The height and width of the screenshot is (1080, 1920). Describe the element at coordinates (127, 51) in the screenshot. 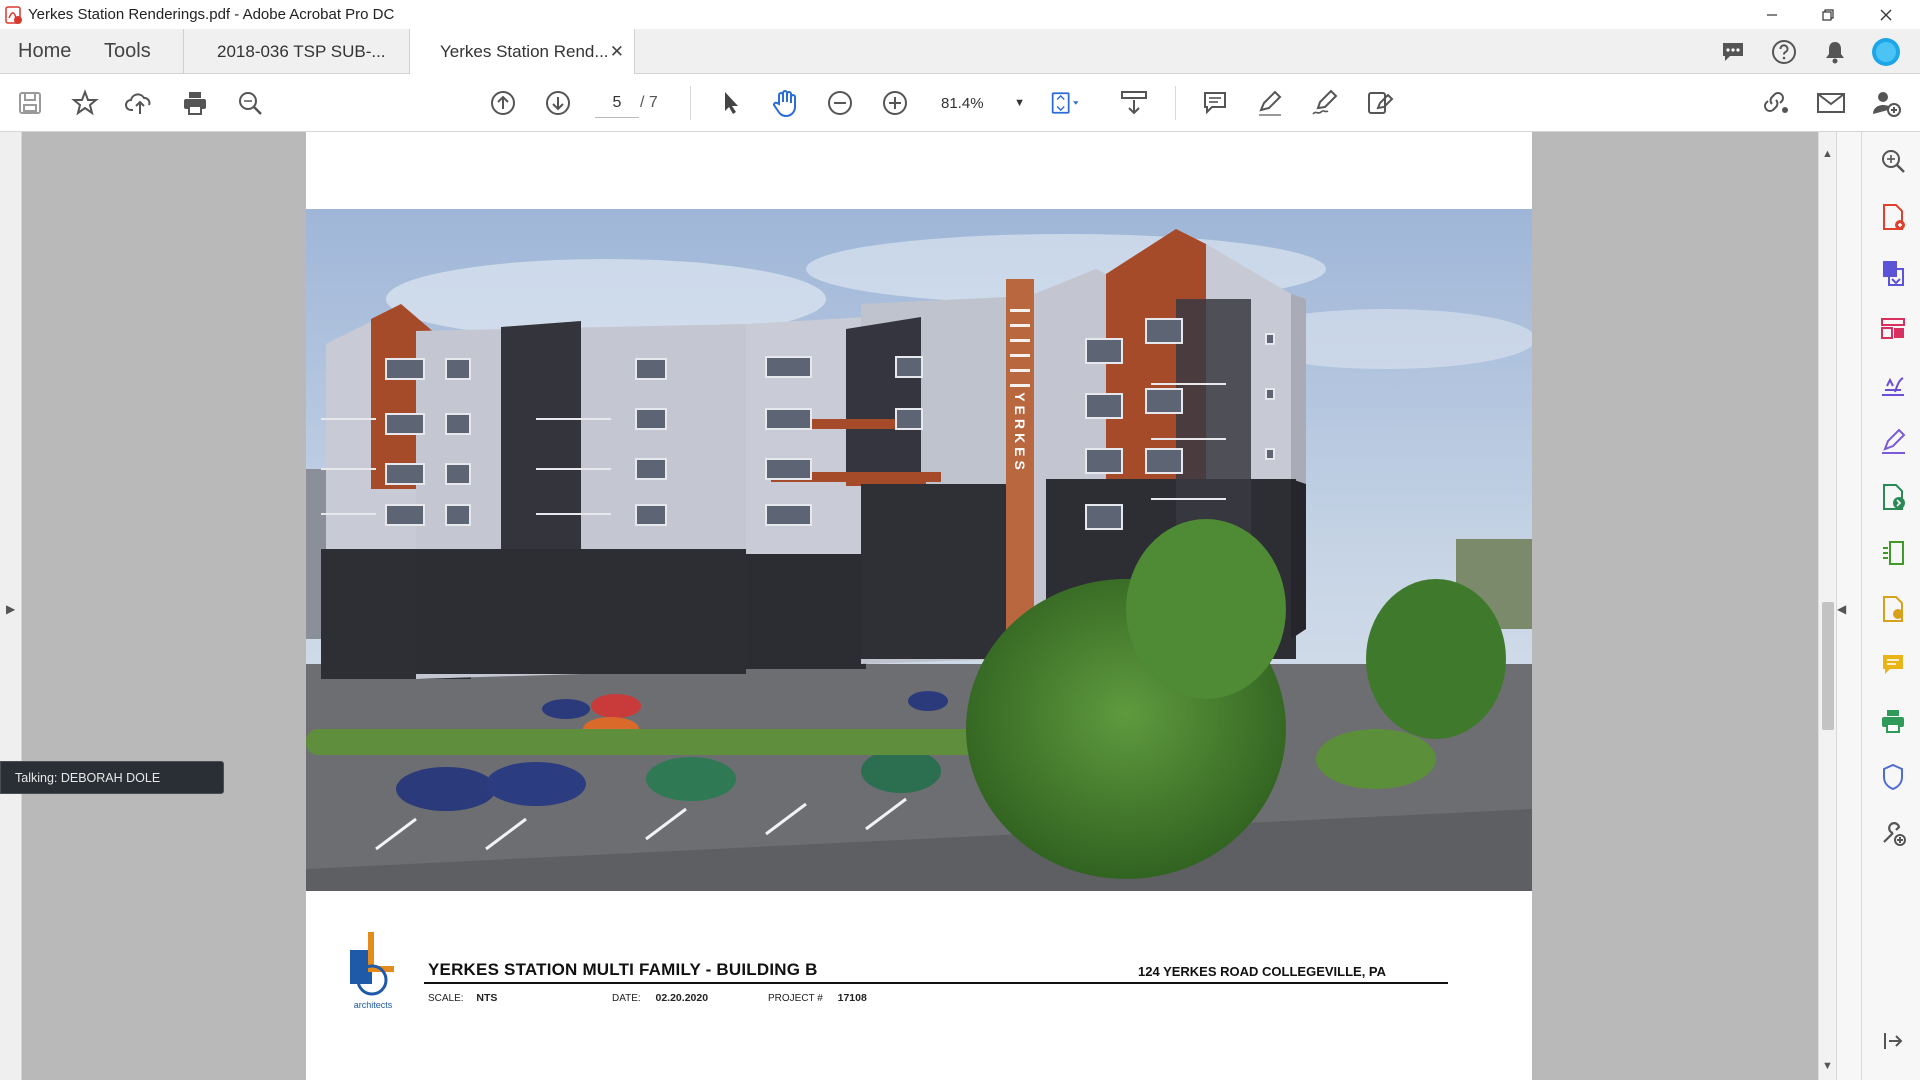

I see `tab-tools: Tools` at that location.